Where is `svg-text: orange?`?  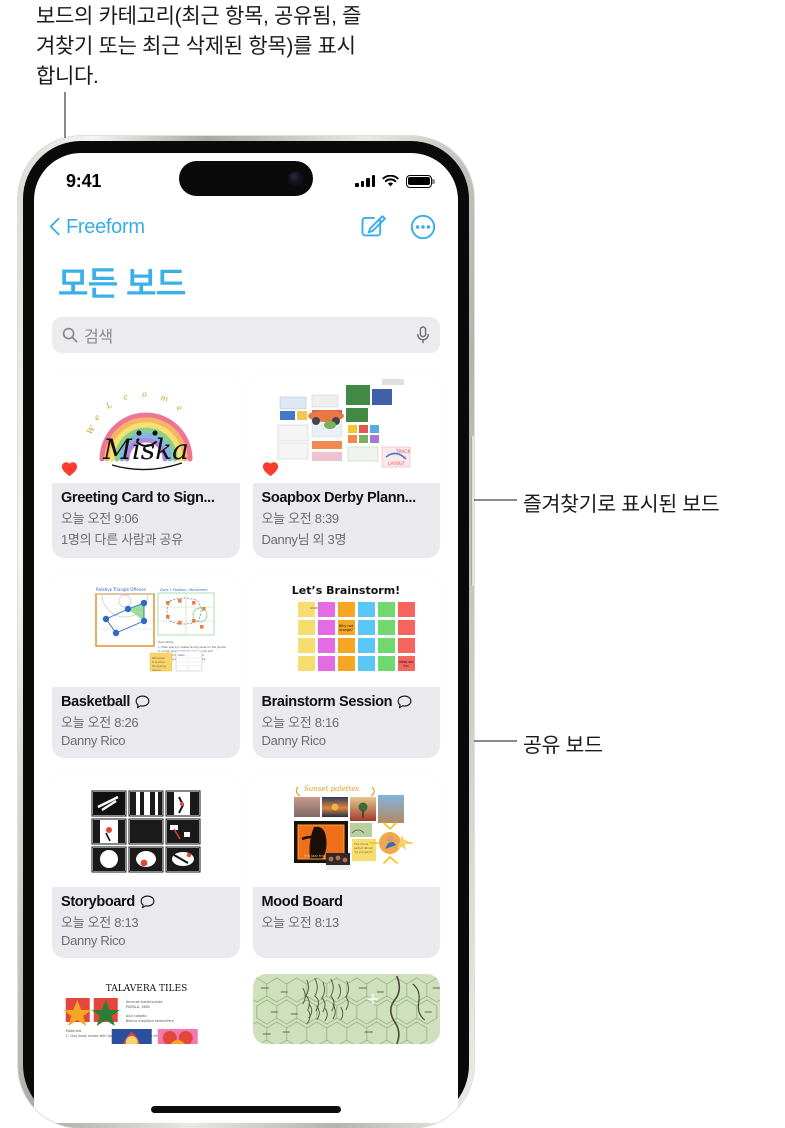 svg-text: orange? is located at coordinates (346, 630).